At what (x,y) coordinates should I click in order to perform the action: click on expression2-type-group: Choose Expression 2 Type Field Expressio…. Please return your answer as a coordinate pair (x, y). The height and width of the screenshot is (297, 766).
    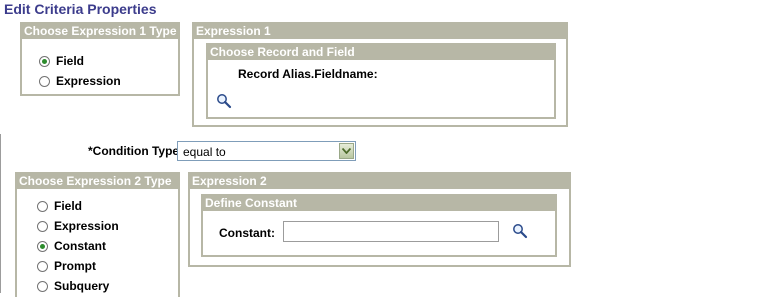
    Looking at the image, I should click on (97, 234).